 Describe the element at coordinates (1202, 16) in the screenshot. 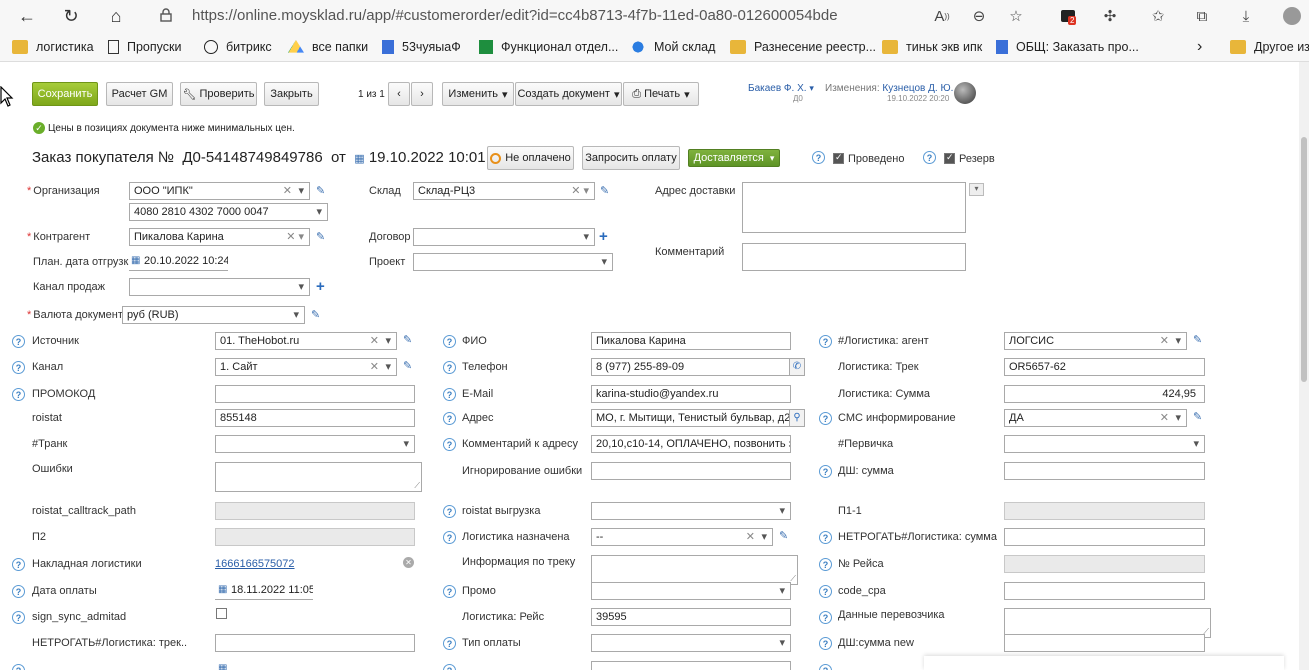

I see `collections-icon: ⧉` at that location.